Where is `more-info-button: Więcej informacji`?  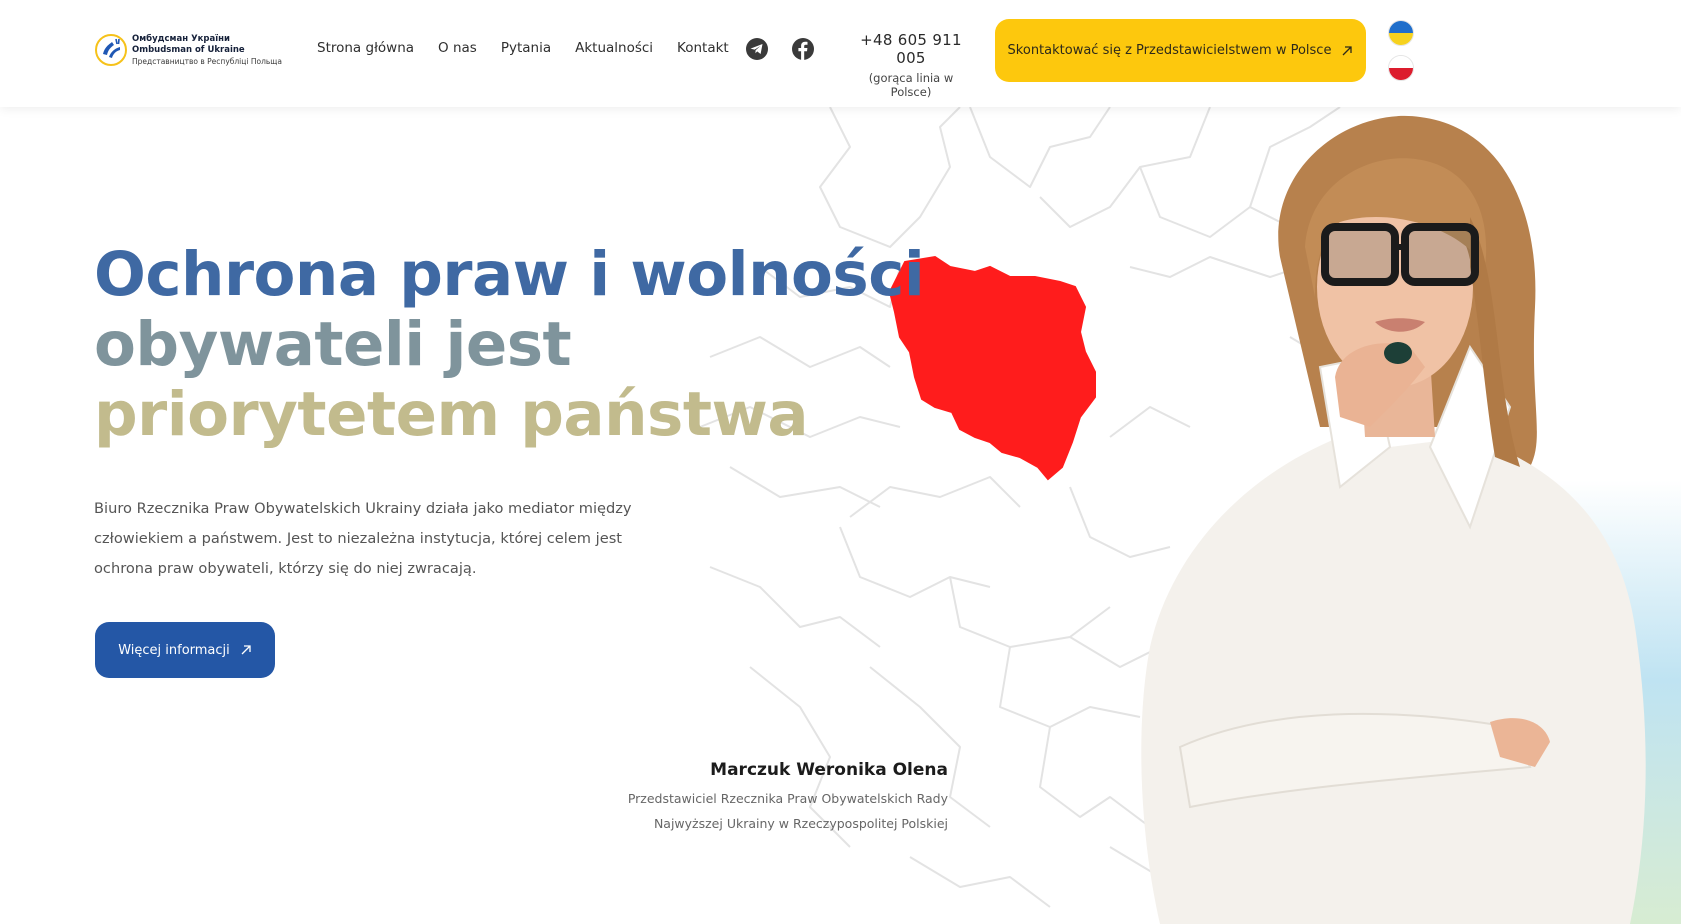
more-info-button: Więcej informacji is located at coordinates (185, 650).